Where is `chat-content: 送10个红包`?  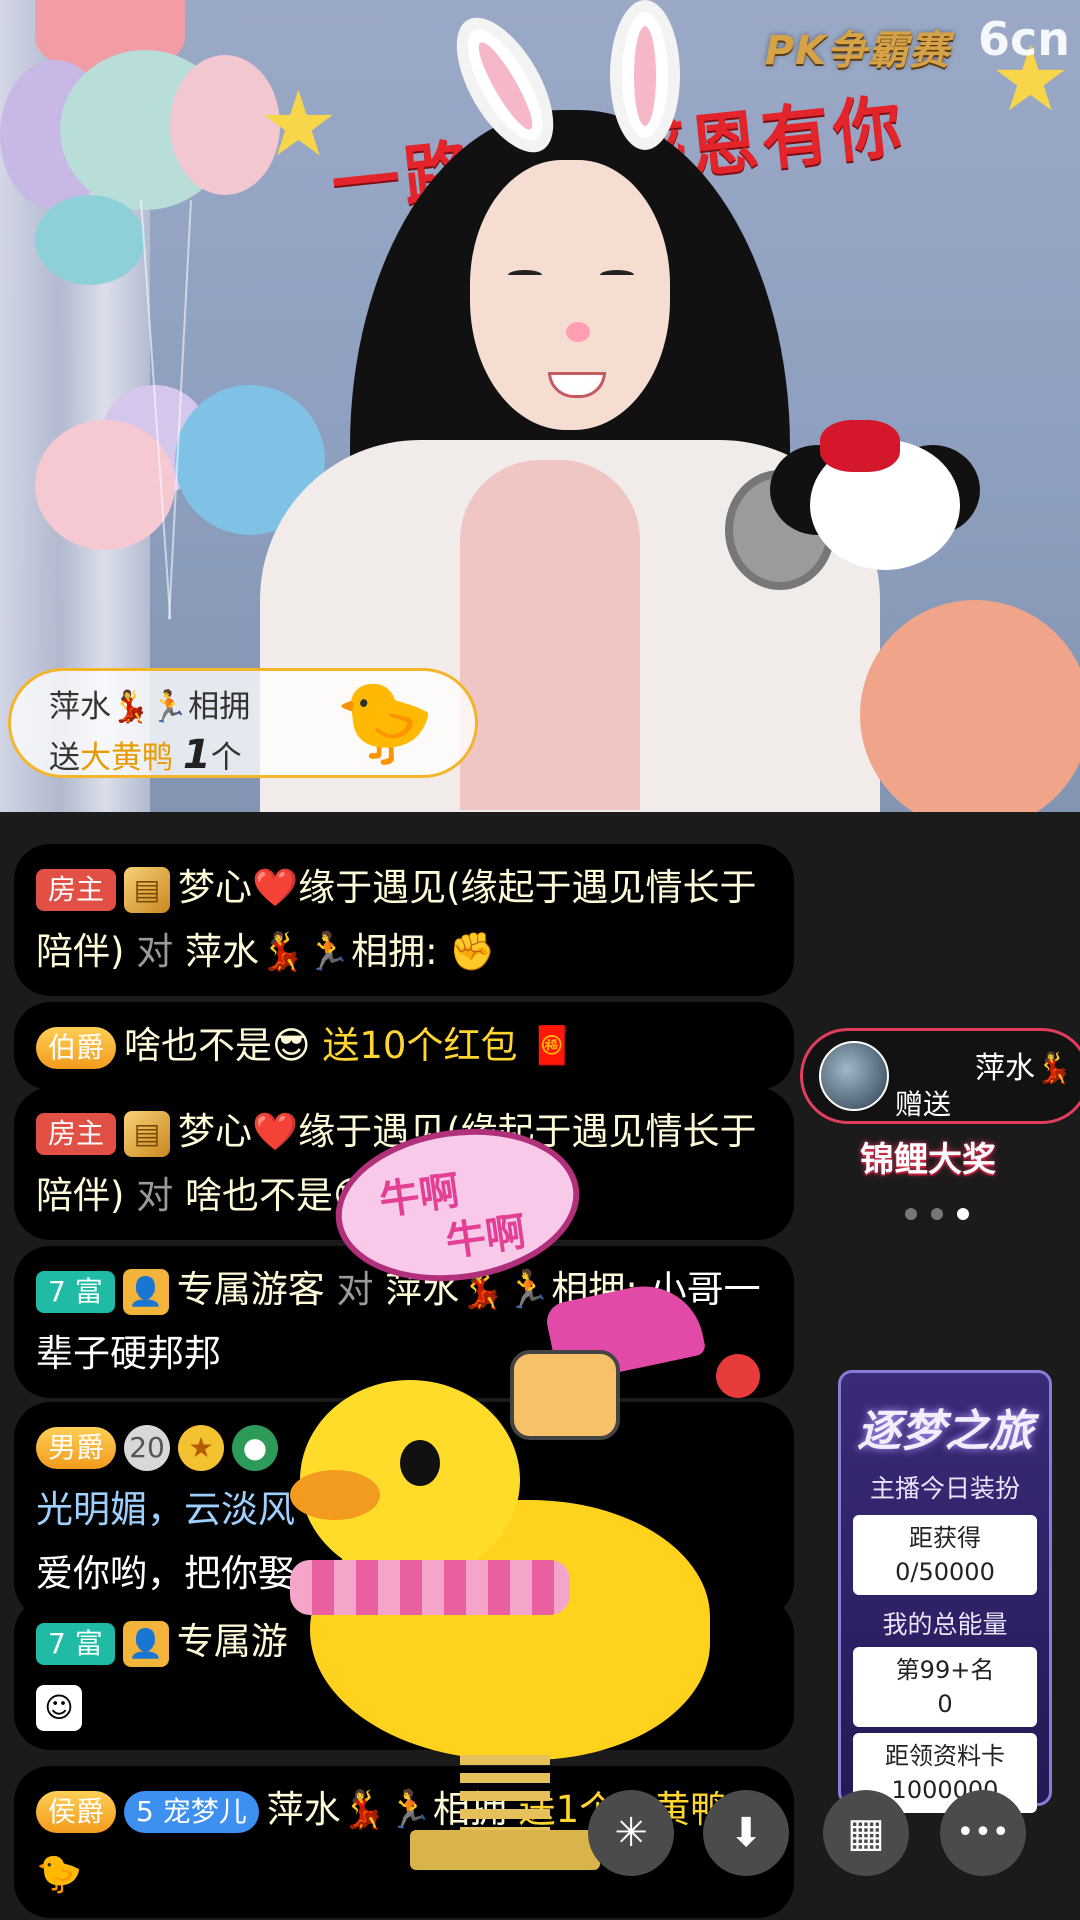
chat-content: 送10个红包 is located at coordinates (420, 1045).